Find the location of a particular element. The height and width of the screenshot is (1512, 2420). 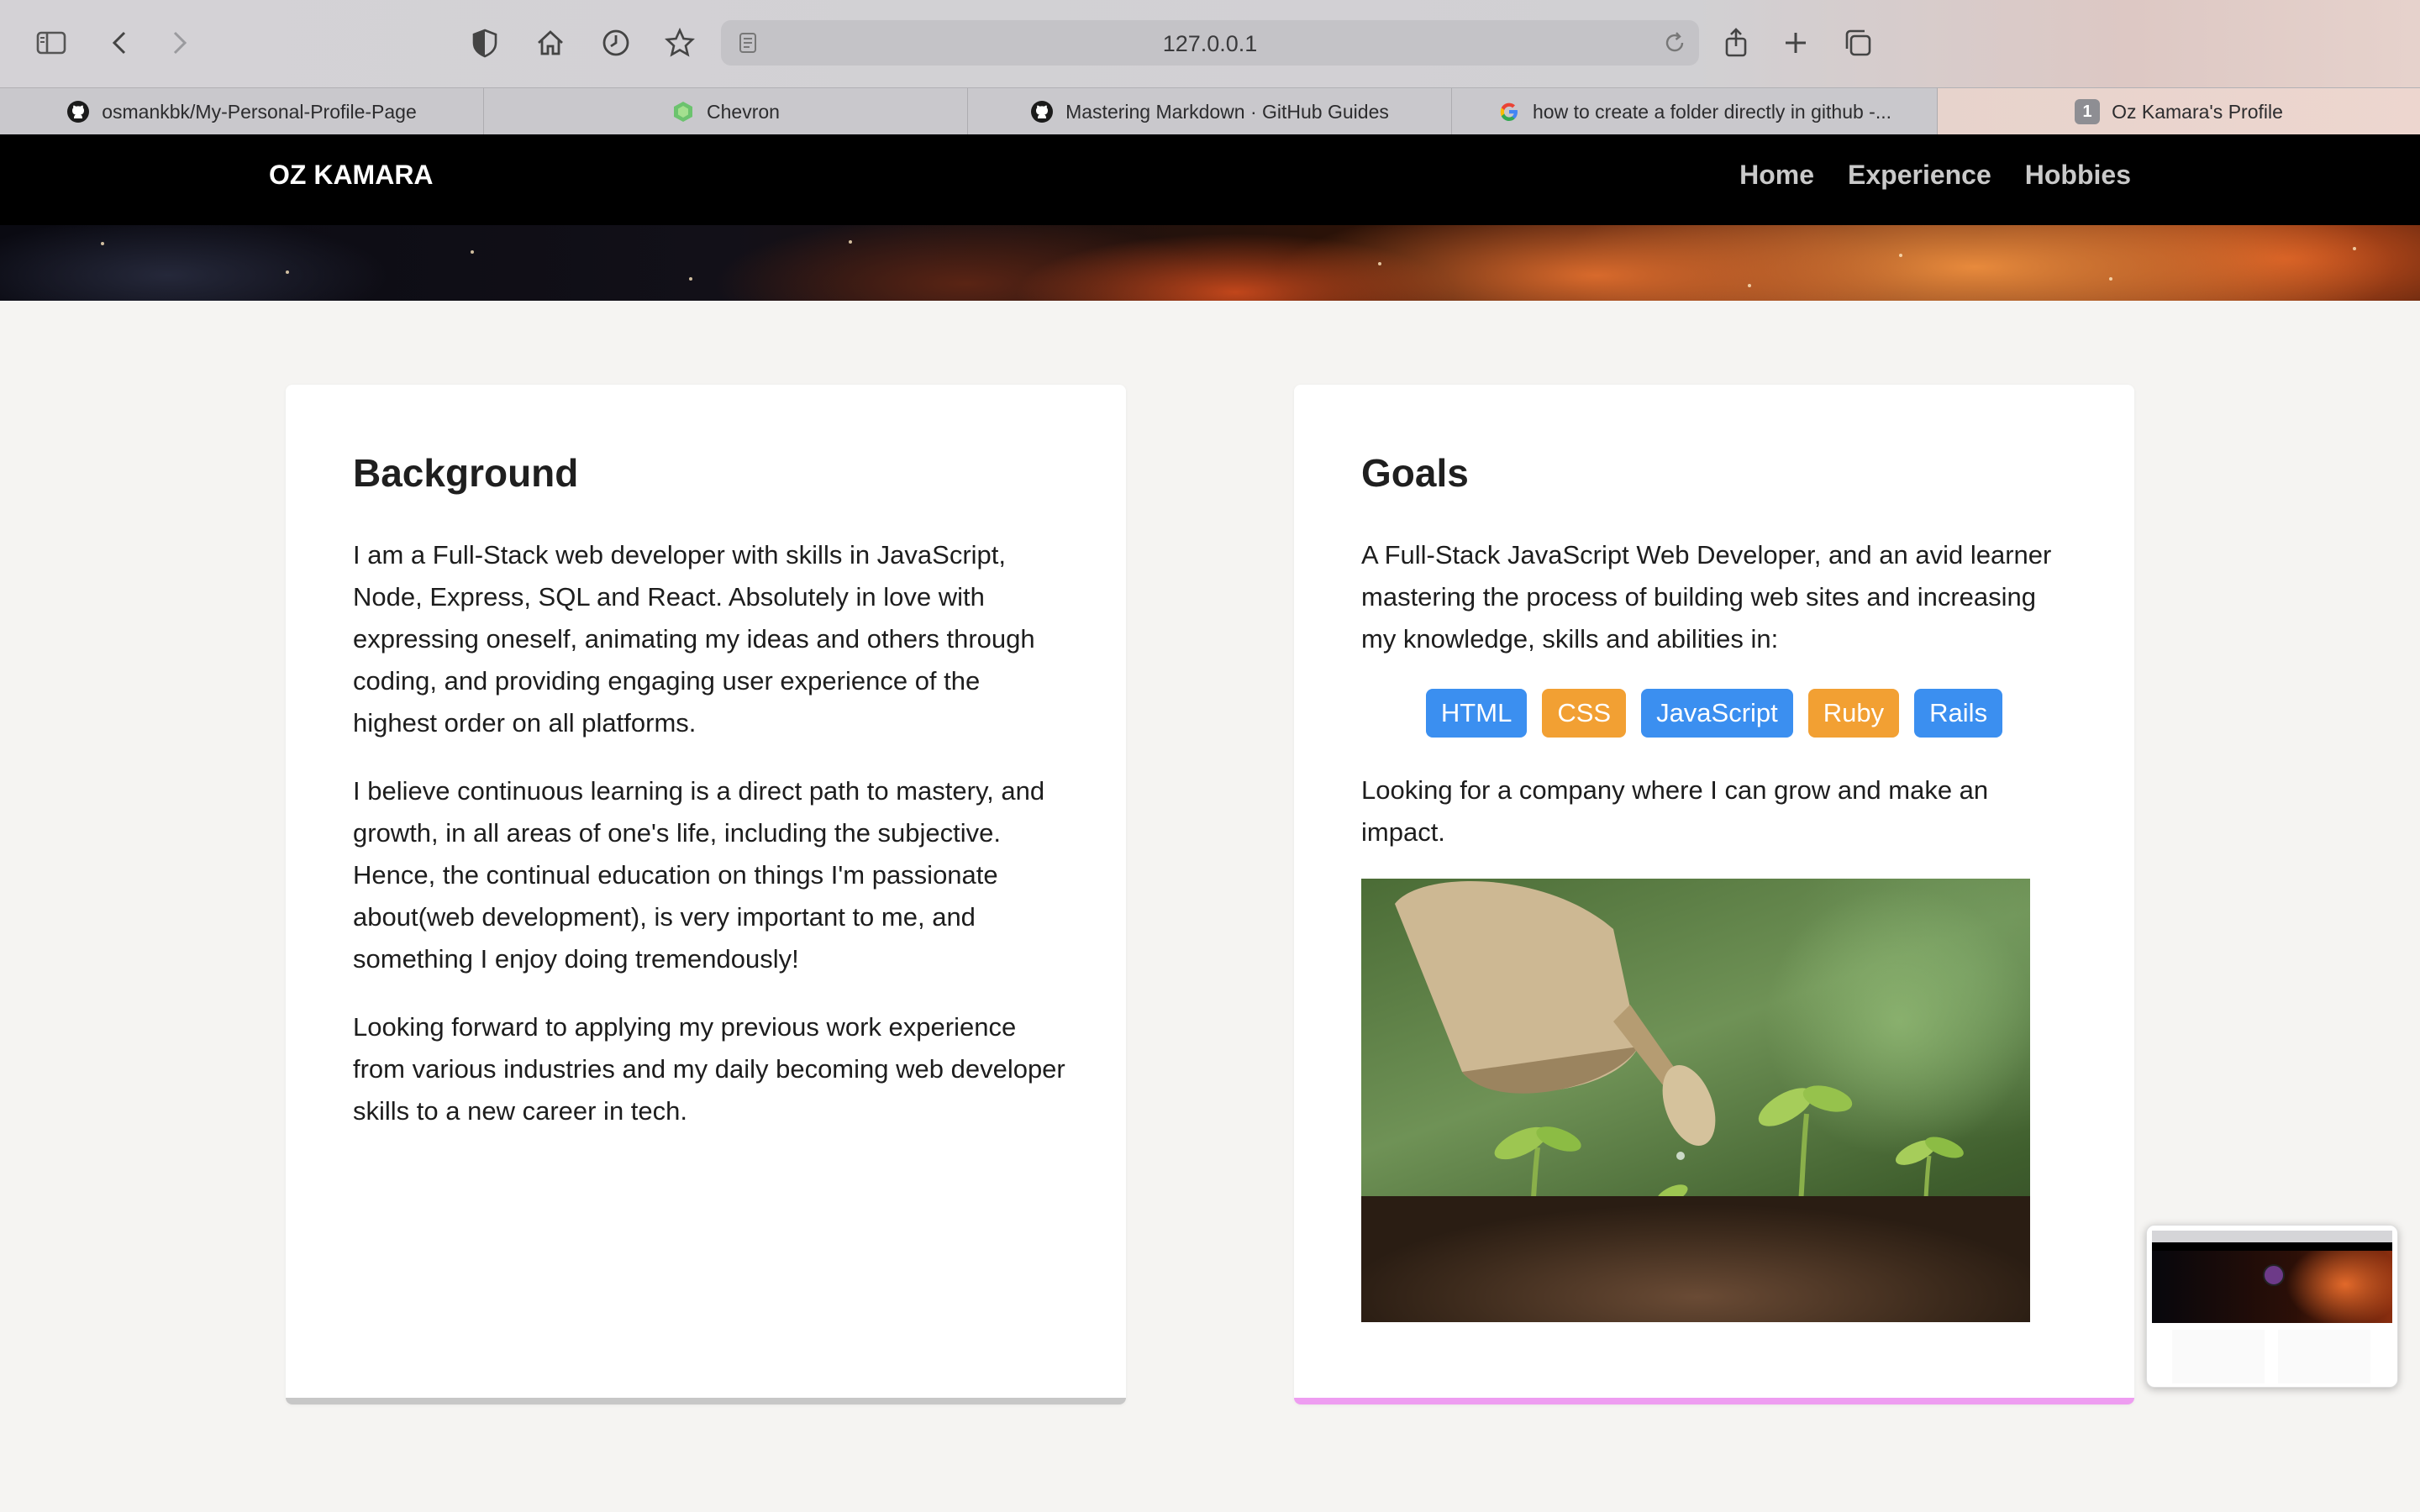

tab-github-profile: osmankbk/My-Personal-Profile-Page is located at coordinates (242, 111).